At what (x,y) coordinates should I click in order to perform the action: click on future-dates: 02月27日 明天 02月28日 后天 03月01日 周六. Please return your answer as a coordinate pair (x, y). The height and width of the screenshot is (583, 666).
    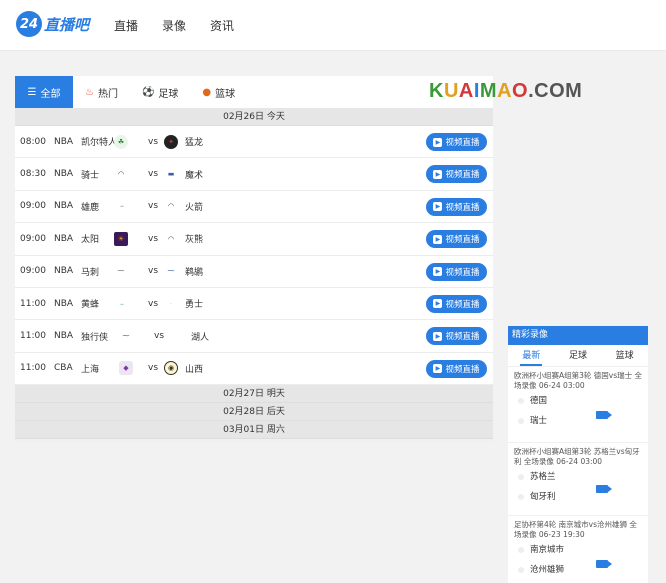
    Looking at the image, I should click on (254, 412).